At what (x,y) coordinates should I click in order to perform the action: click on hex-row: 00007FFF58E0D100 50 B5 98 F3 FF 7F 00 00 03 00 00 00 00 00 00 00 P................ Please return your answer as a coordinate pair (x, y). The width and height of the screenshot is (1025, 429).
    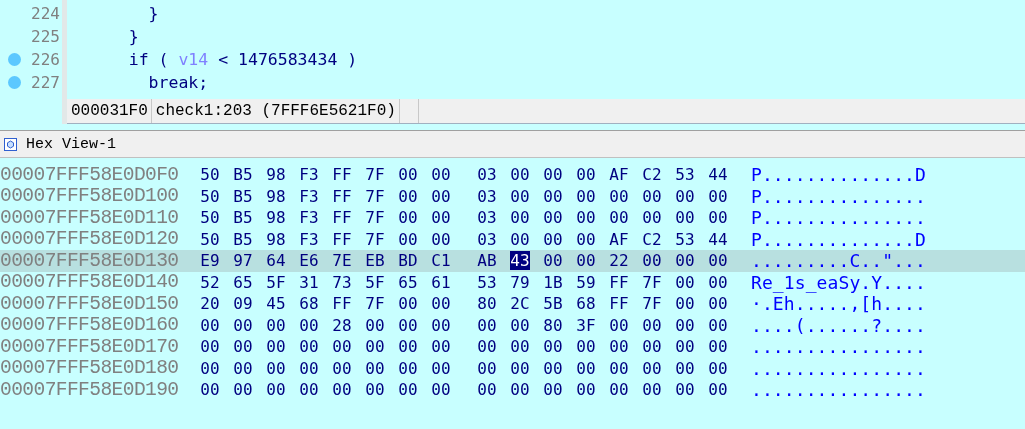
    Looking at the image, I should click on (512, 196).